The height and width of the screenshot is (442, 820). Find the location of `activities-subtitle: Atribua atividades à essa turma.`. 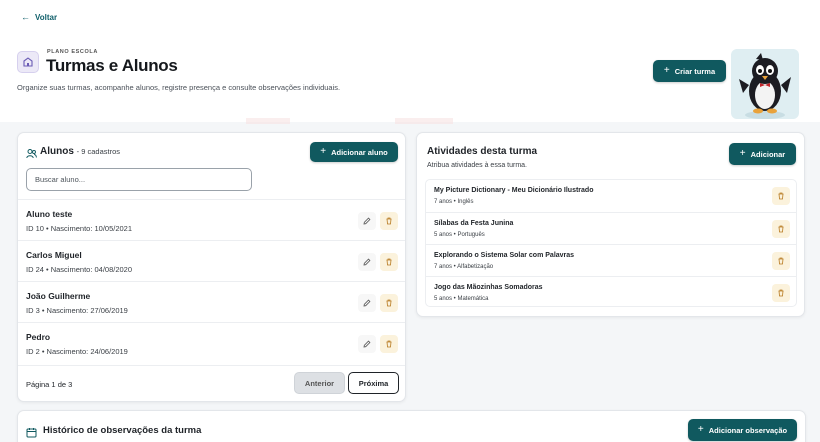

activities-subtitle: Atribua atividades à essa turma. is located at coordinates (477, 165).